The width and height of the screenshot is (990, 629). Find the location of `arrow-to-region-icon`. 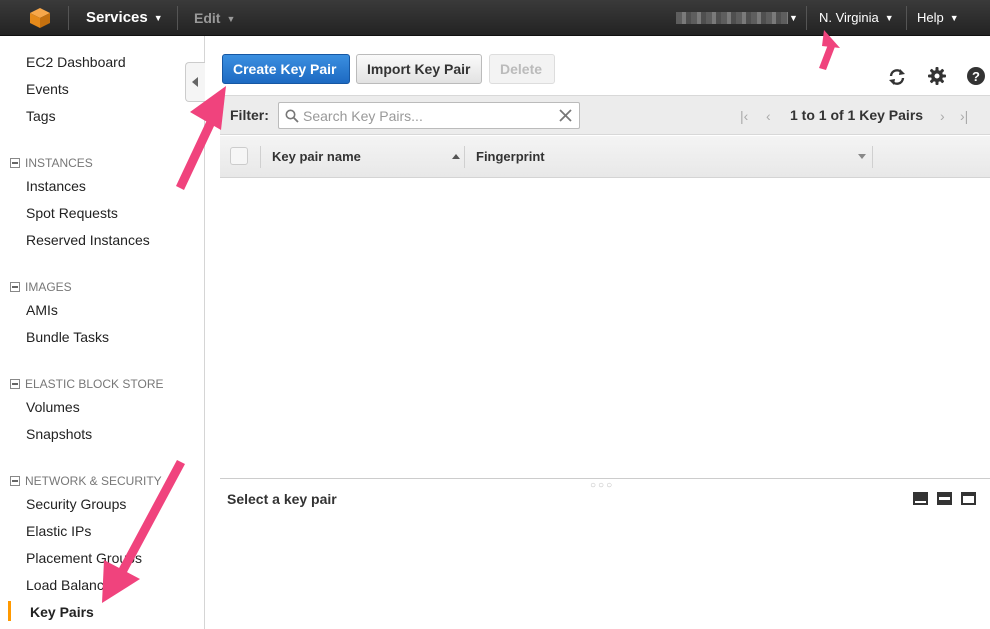

arrow-to-region-icon is located at coordinates (829, 50).